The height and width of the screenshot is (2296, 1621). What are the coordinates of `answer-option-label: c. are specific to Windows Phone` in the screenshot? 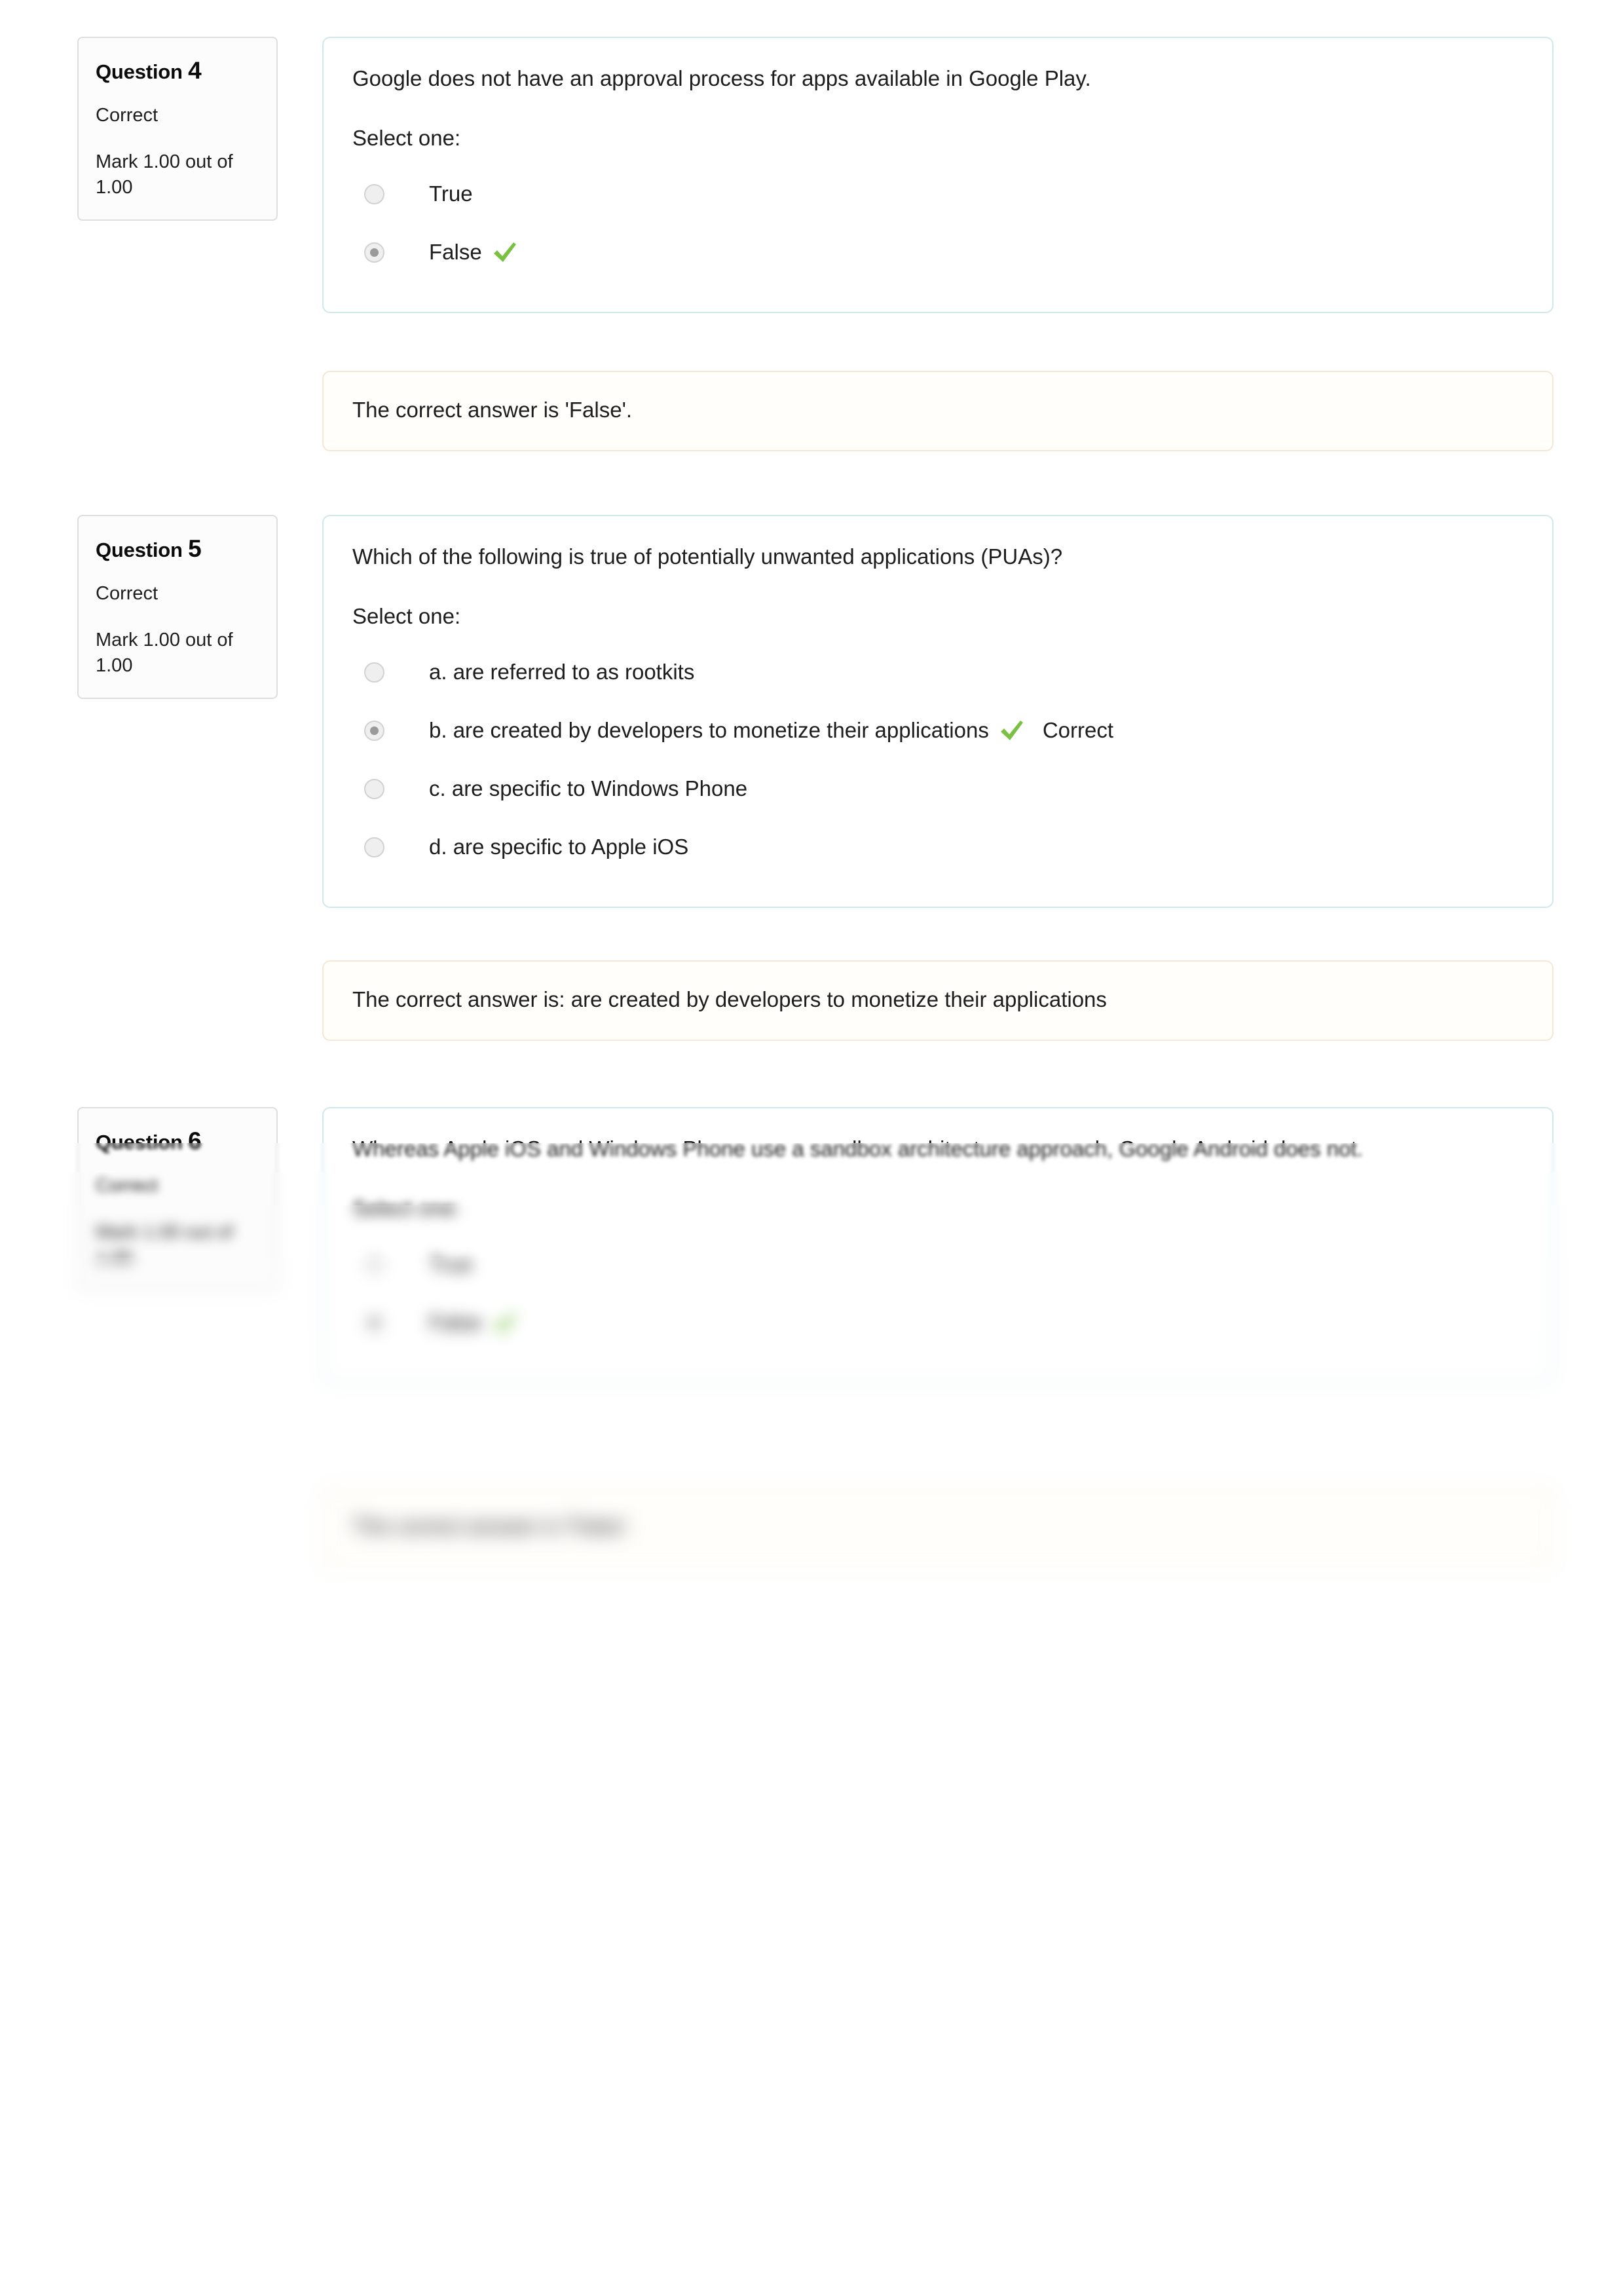 It's located at (588, 788).